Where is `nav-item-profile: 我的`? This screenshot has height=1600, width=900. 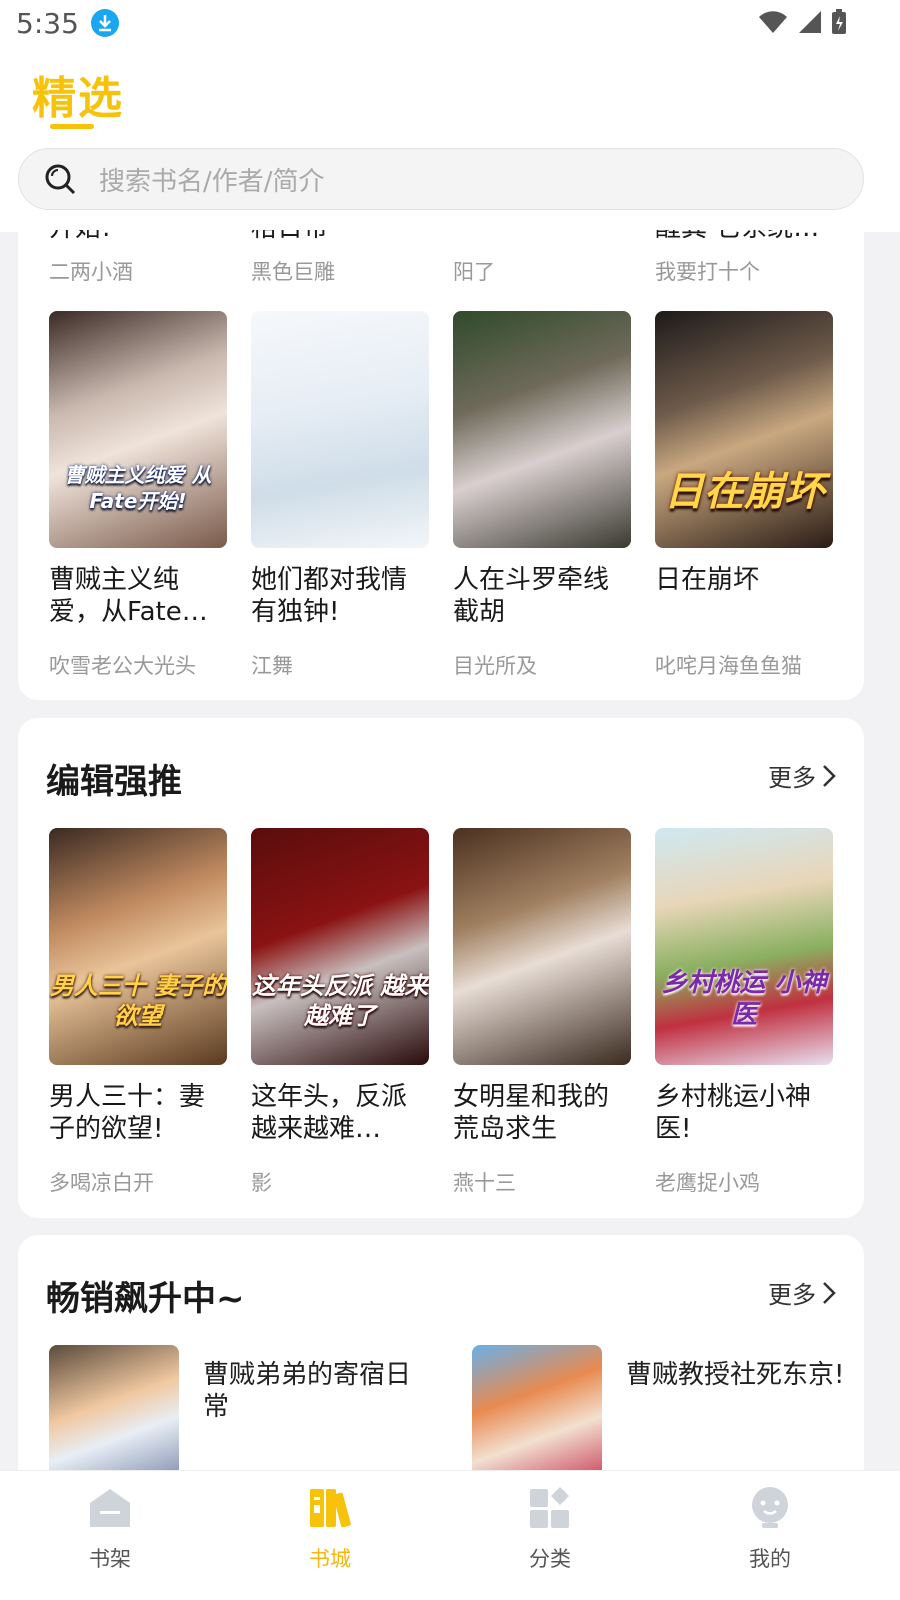 nav-item-profile: 我的 is located at coordinates (770, 1535).